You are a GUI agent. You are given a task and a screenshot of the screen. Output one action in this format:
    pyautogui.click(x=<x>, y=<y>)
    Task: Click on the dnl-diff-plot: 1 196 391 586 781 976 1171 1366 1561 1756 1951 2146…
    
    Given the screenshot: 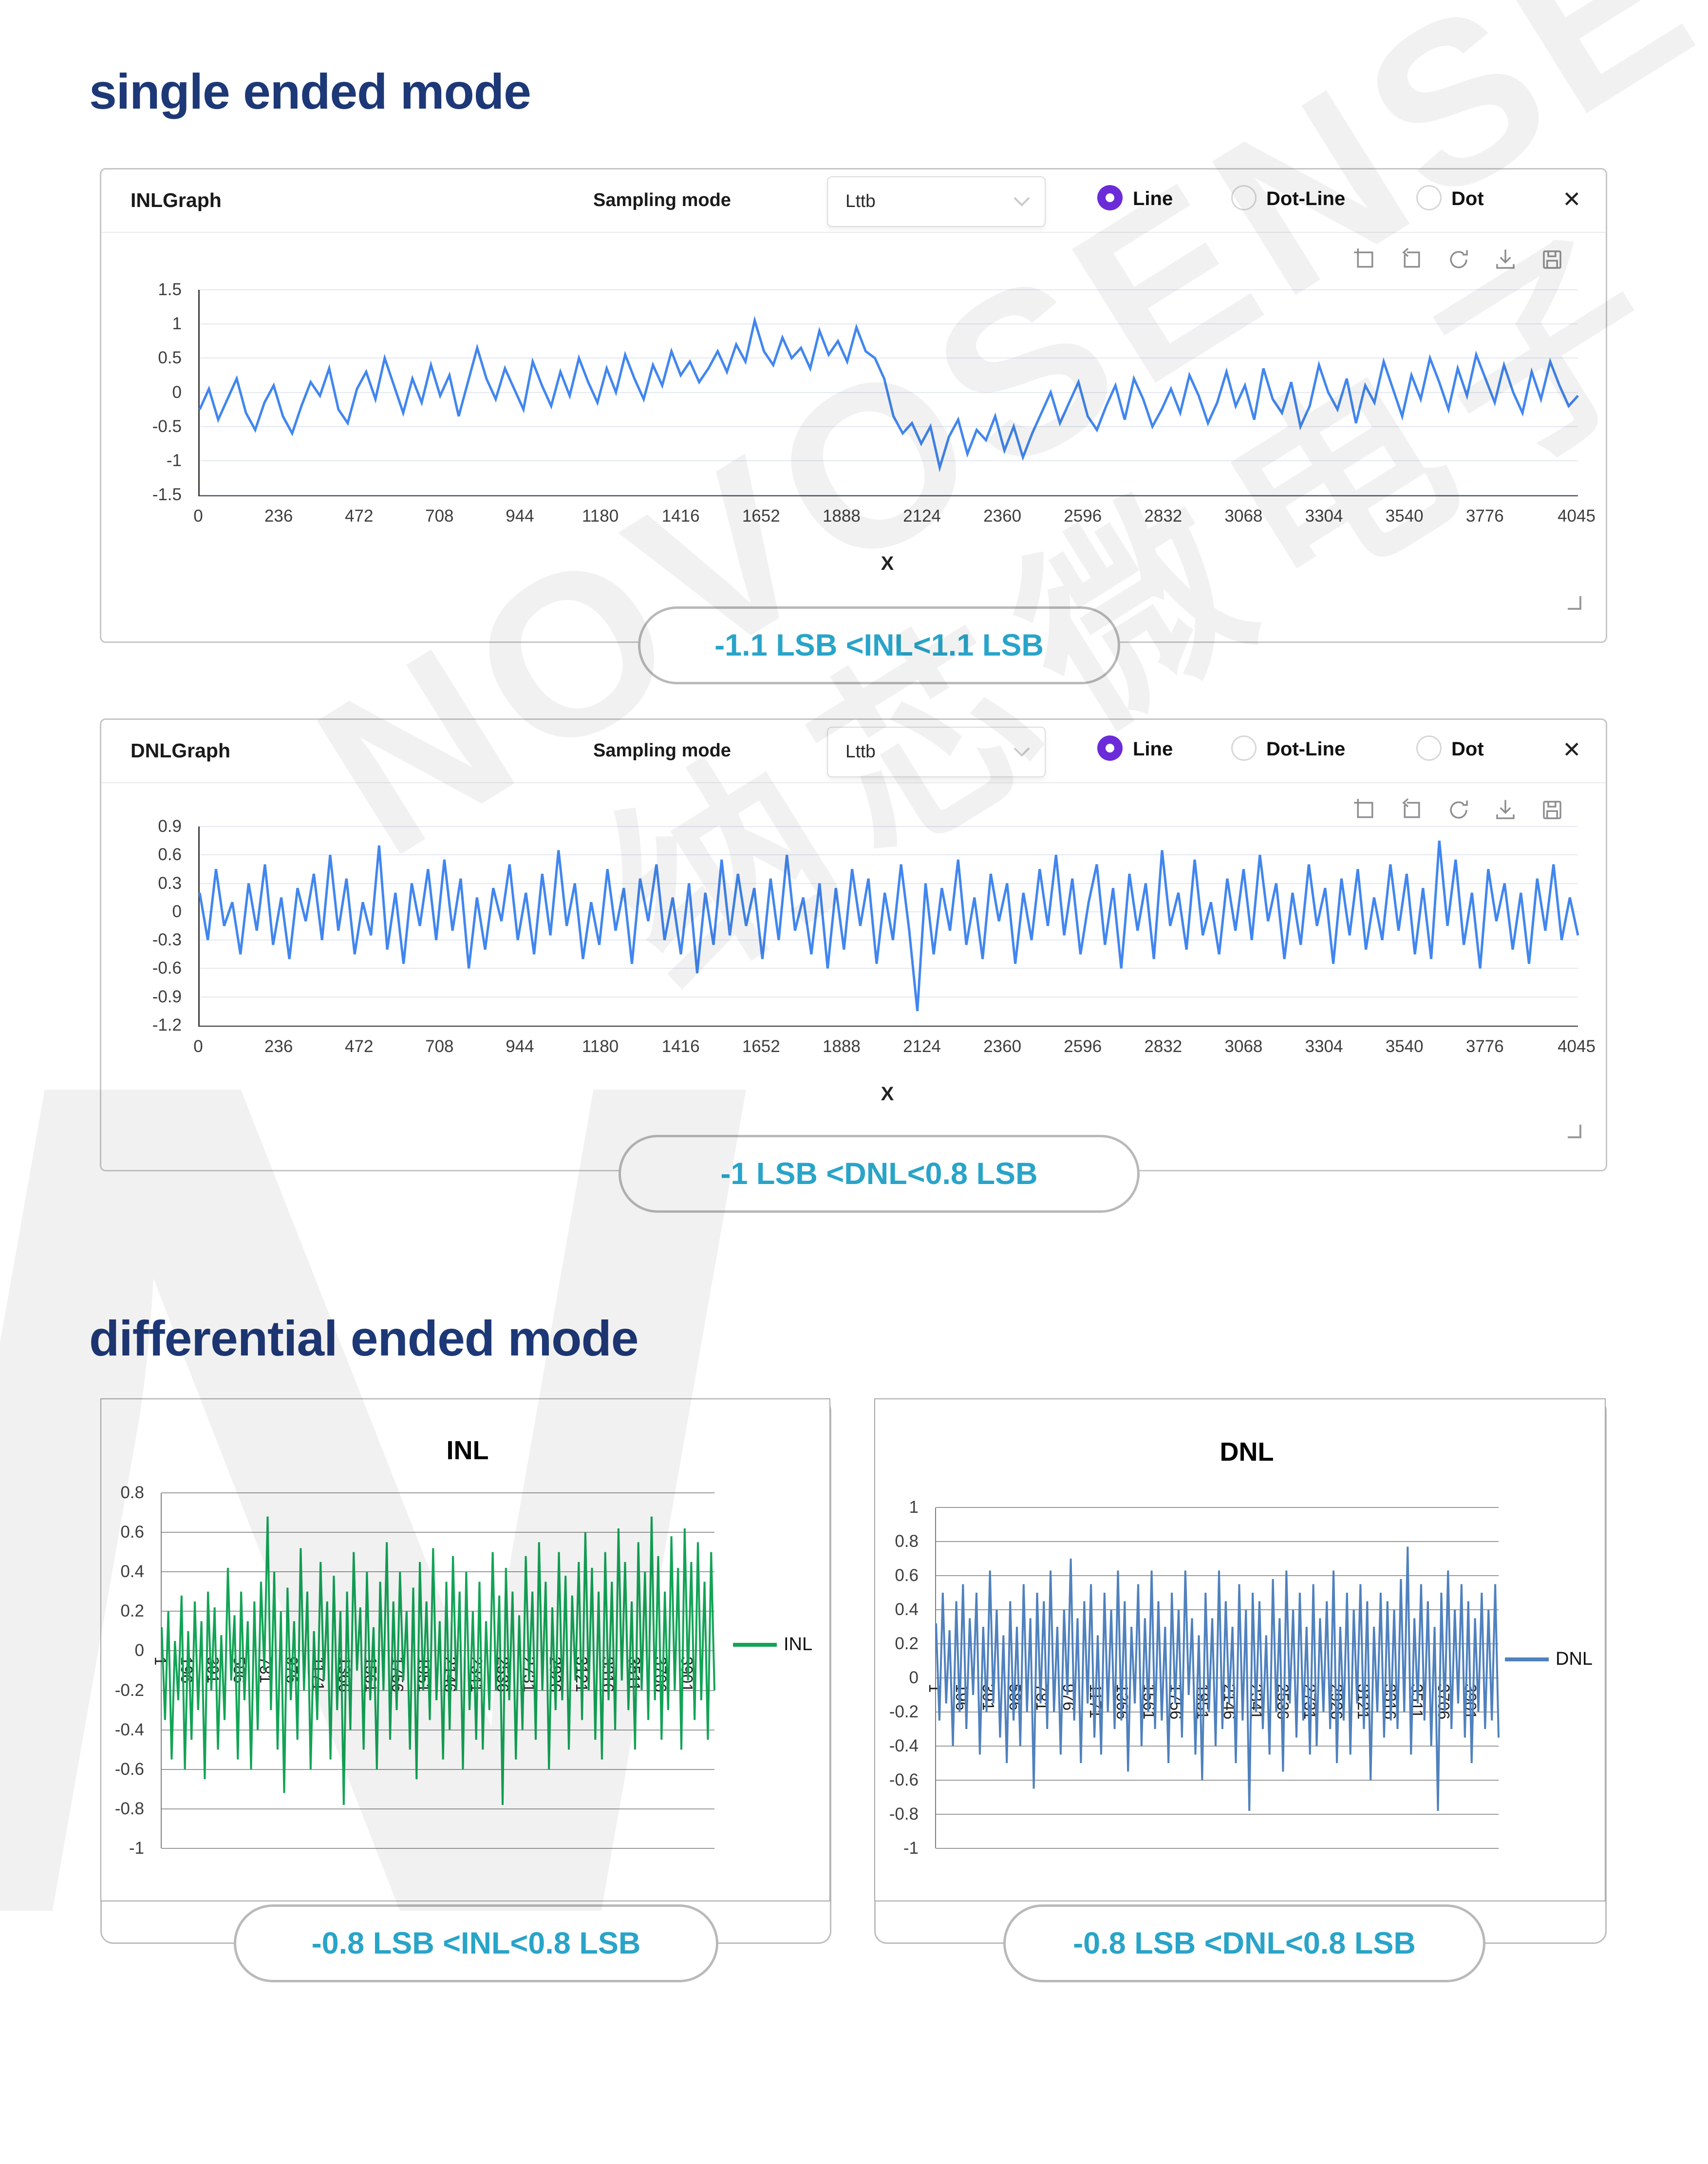 What is the action you would take?
    pyautogui.click(x=1213, y=1678)
    